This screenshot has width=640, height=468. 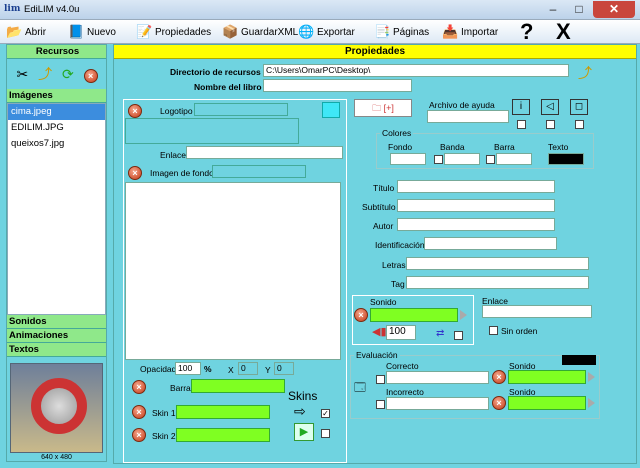 What do you see at coordinates (499, 403) in the screenshot?
I see `incorrect-sound-remove-button: ×` at bounding box center [499, 403].